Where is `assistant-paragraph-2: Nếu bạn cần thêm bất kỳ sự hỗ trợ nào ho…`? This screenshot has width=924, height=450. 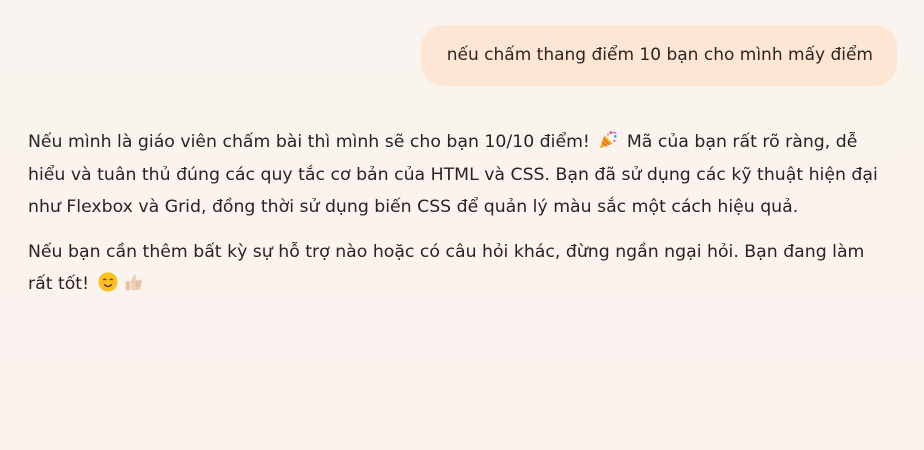 assistant-paragraph-2: Nếu bạn cần thêm bất kỳ sự hỗ trợ nào ho… is located at coordinates (458, 268).